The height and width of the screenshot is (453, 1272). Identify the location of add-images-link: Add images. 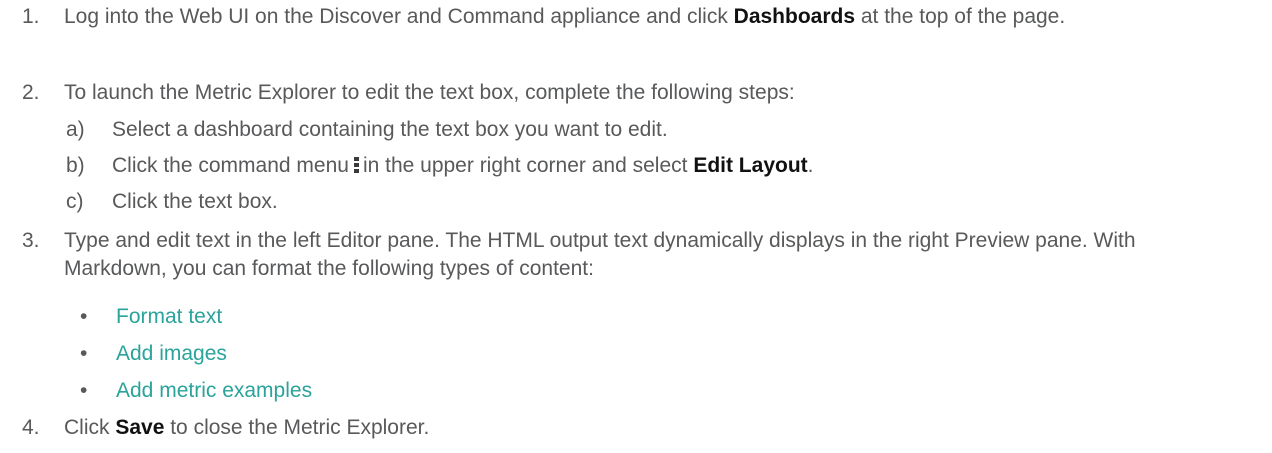
(171, 353).